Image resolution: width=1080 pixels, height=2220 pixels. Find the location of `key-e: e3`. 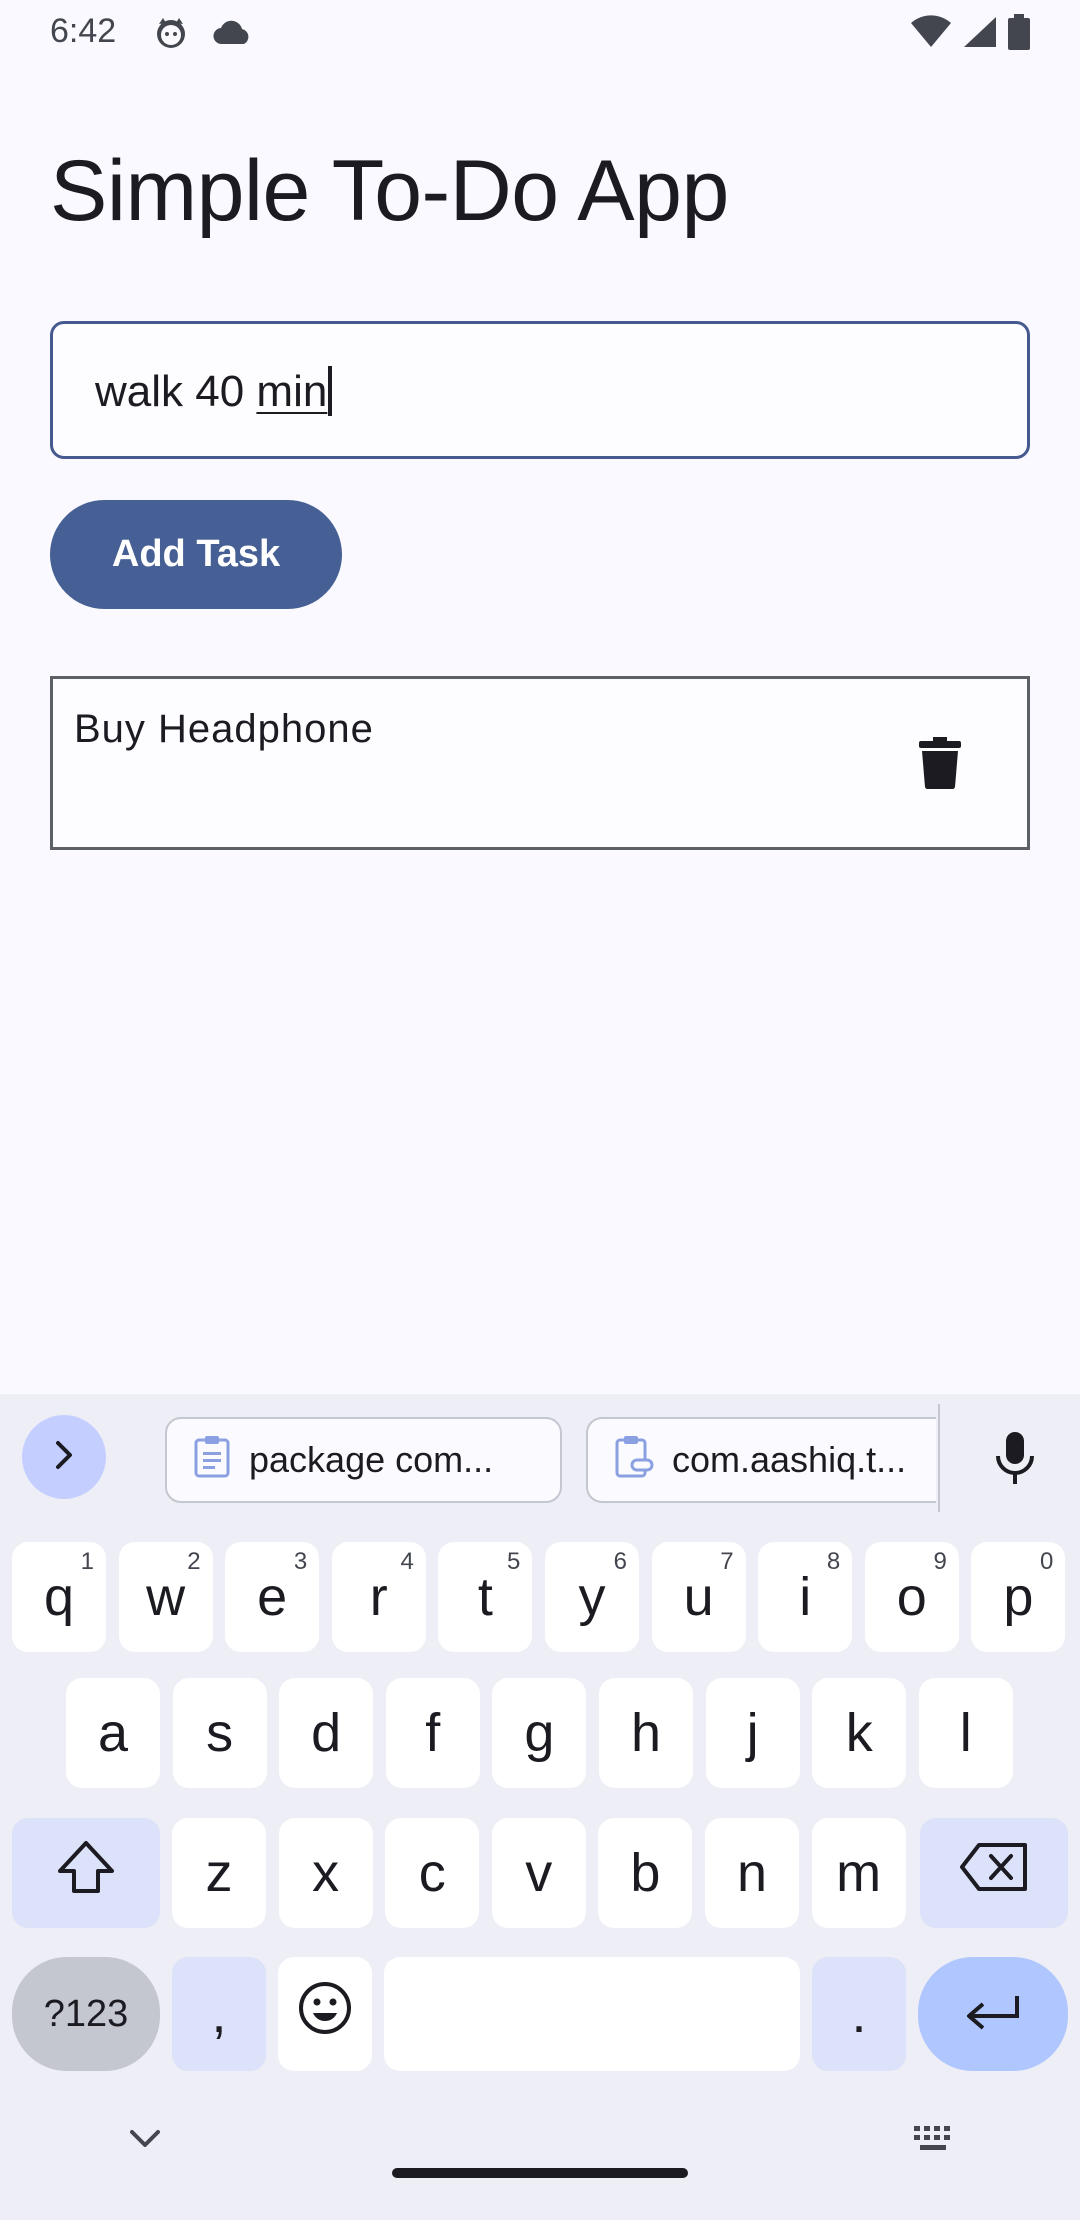

key-e: e3 is located at coordinates (272, 1597).